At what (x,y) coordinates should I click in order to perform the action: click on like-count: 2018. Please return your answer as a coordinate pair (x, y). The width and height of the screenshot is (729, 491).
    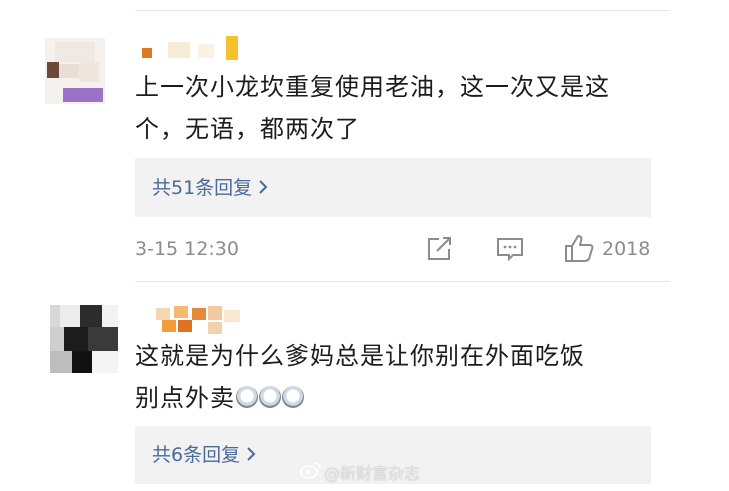
    Looking at the image, I should click on (626, 249).